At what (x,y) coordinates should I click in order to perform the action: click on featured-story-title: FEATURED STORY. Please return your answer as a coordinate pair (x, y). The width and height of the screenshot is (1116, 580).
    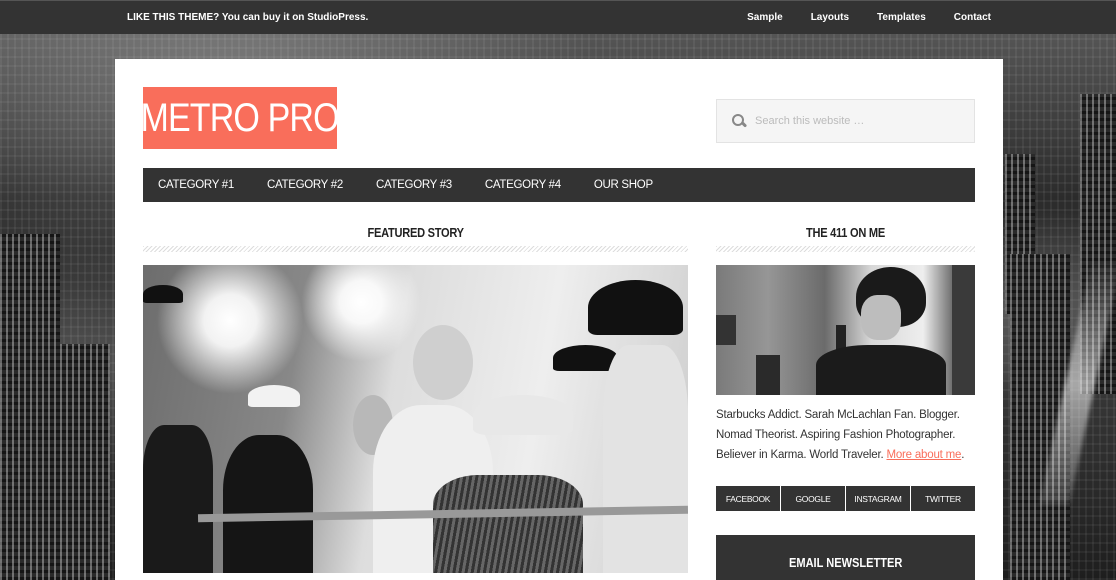
    Looking at the image, I should click on (415, 232).